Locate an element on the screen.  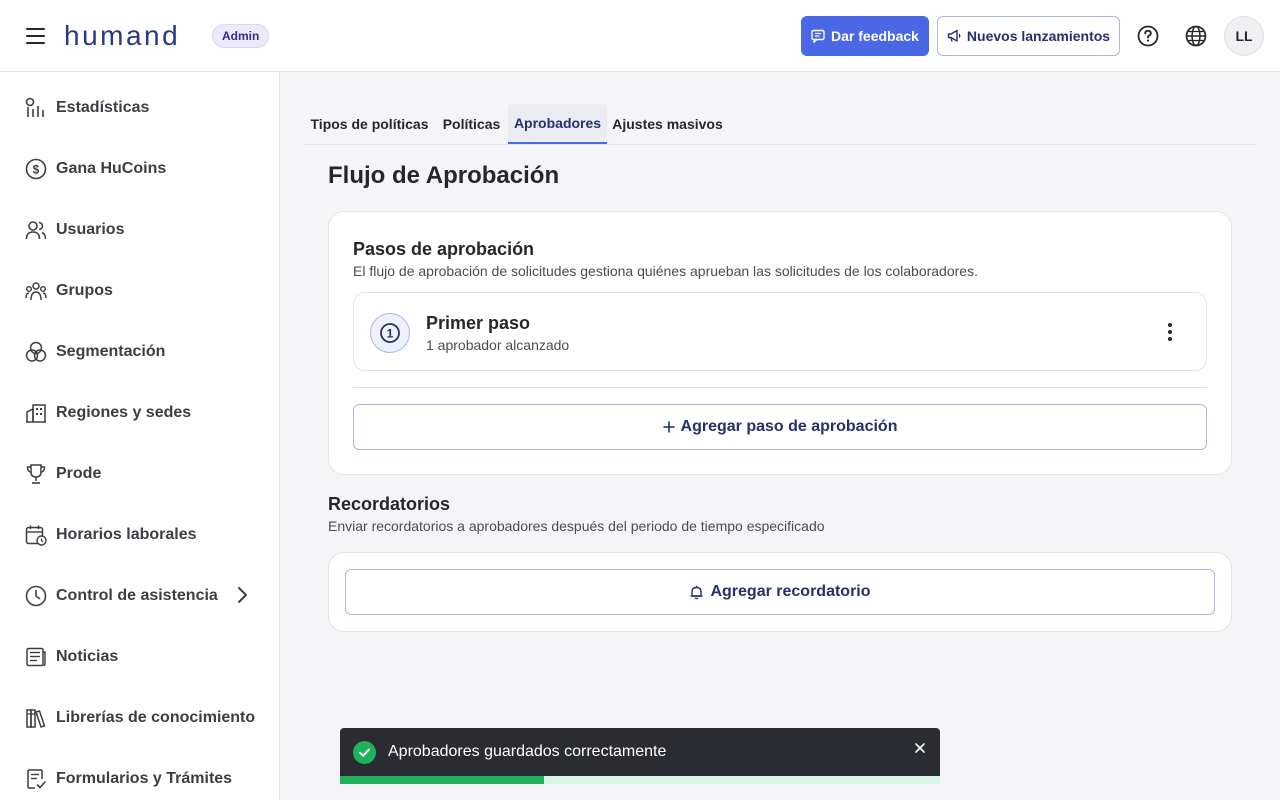
sidebar-item-label: Control de asistencia is located at coordinates (137, 595).